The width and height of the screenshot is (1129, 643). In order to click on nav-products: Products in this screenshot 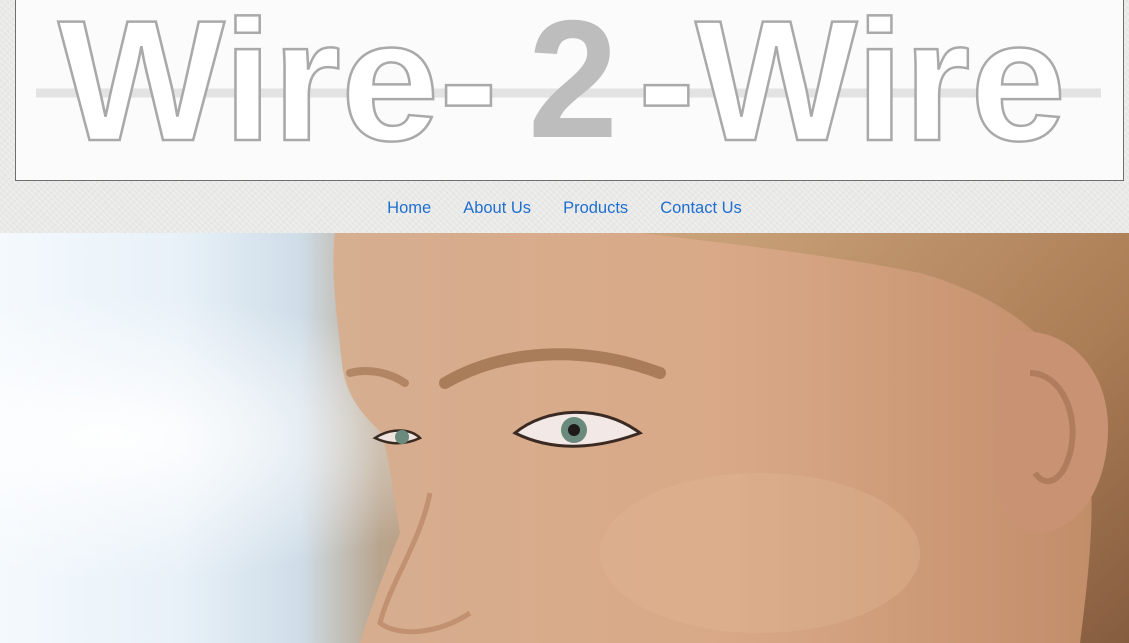, I will do `click(595, 208)`.